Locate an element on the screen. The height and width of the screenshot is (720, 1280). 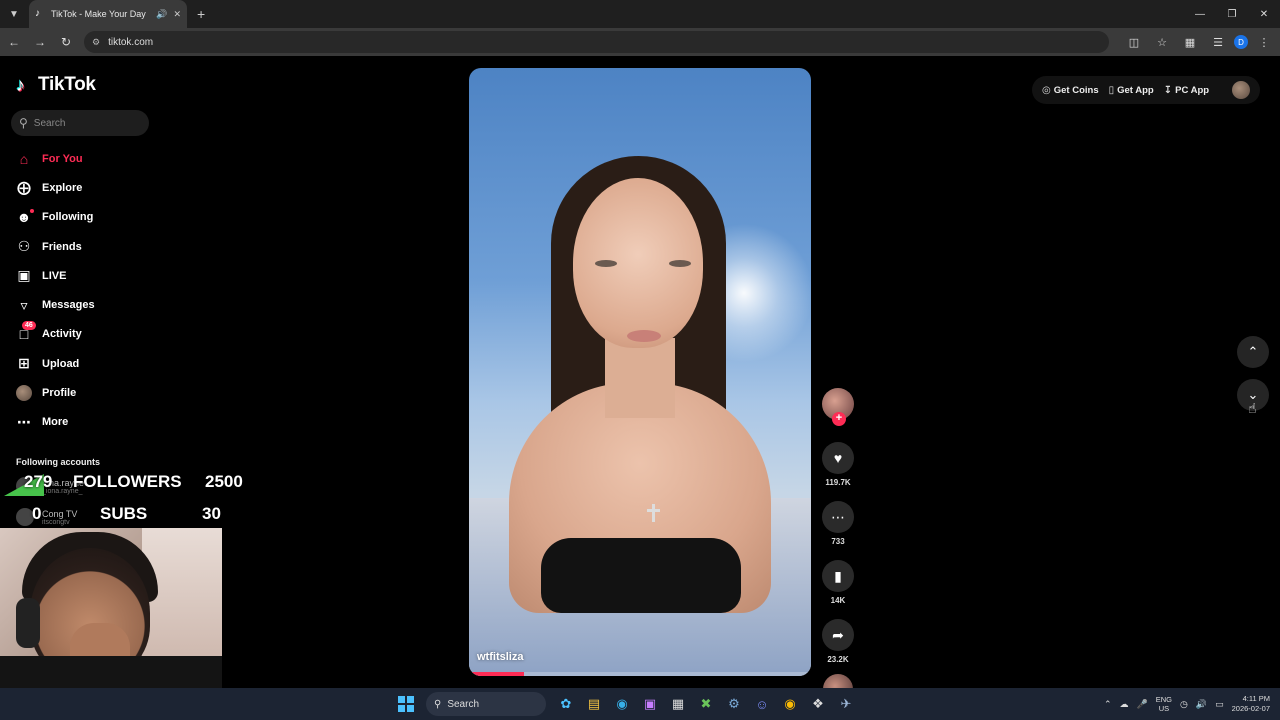
minimize-button: — is located at coordinates (1200, 14).